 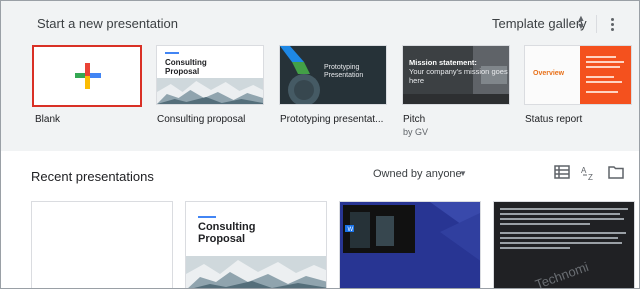 What do you see at coordinates (351, 230) in the screenshot?
I see `svg-text: W` at bounding box center [351, 230].